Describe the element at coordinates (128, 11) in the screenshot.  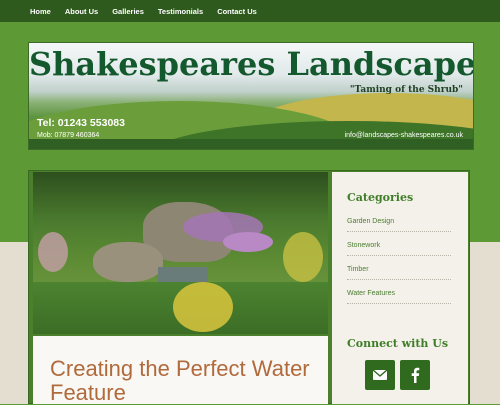
I see `nav-galleries: Galleries` at that location.